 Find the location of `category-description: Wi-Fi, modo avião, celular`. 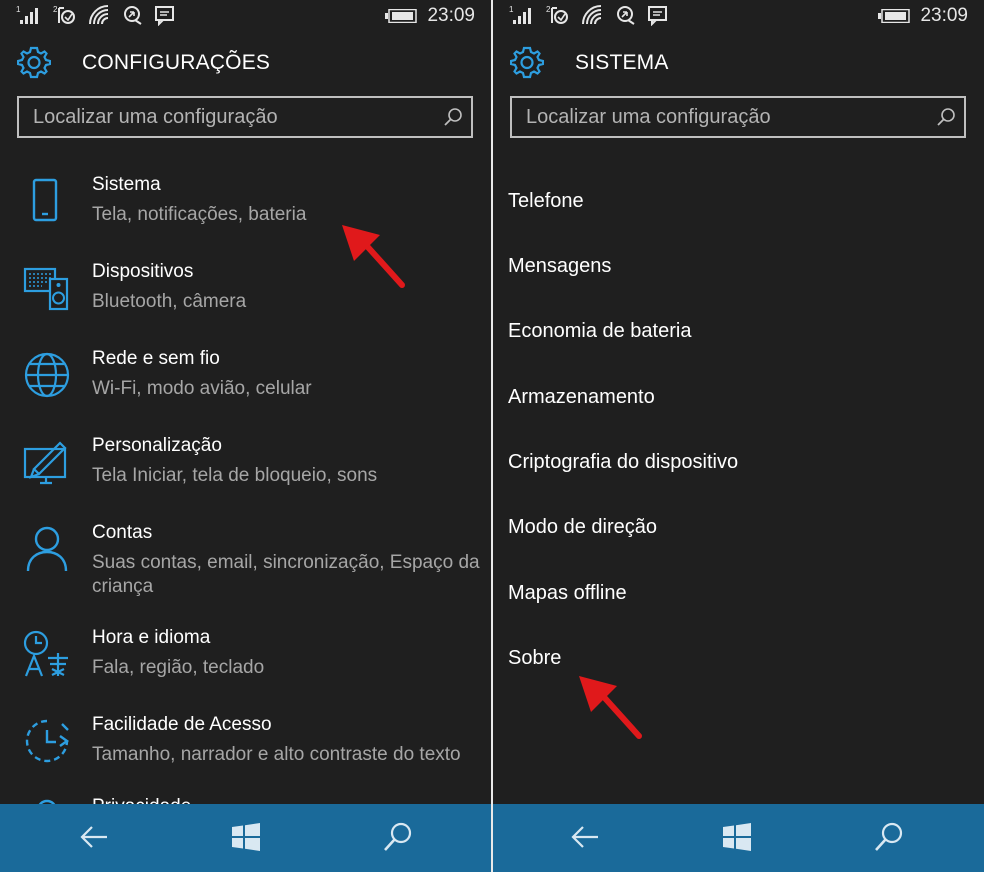

category-description: Wi-Fi, modo avião, celular is located at coordinates (202, 388).